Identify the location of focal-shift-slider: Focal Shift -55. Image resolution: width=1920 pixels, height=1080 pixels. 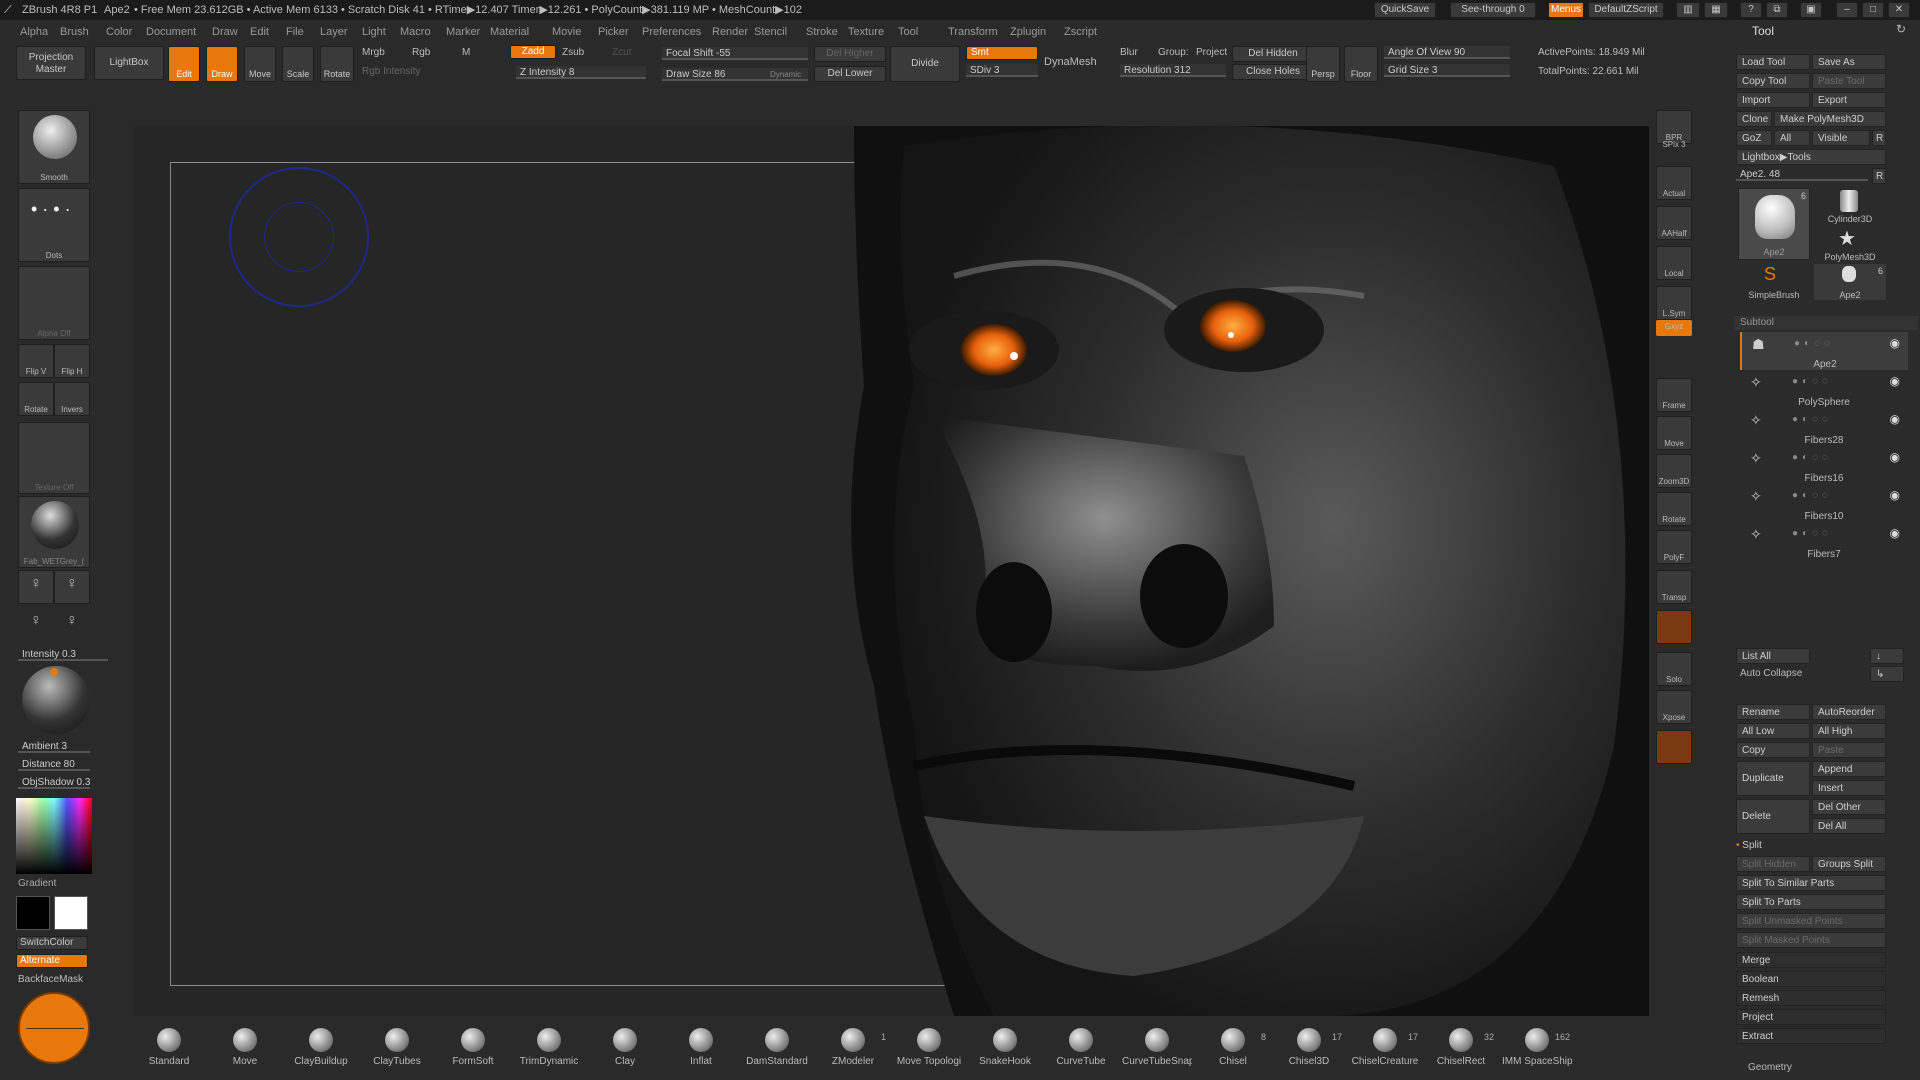
(735, 53).